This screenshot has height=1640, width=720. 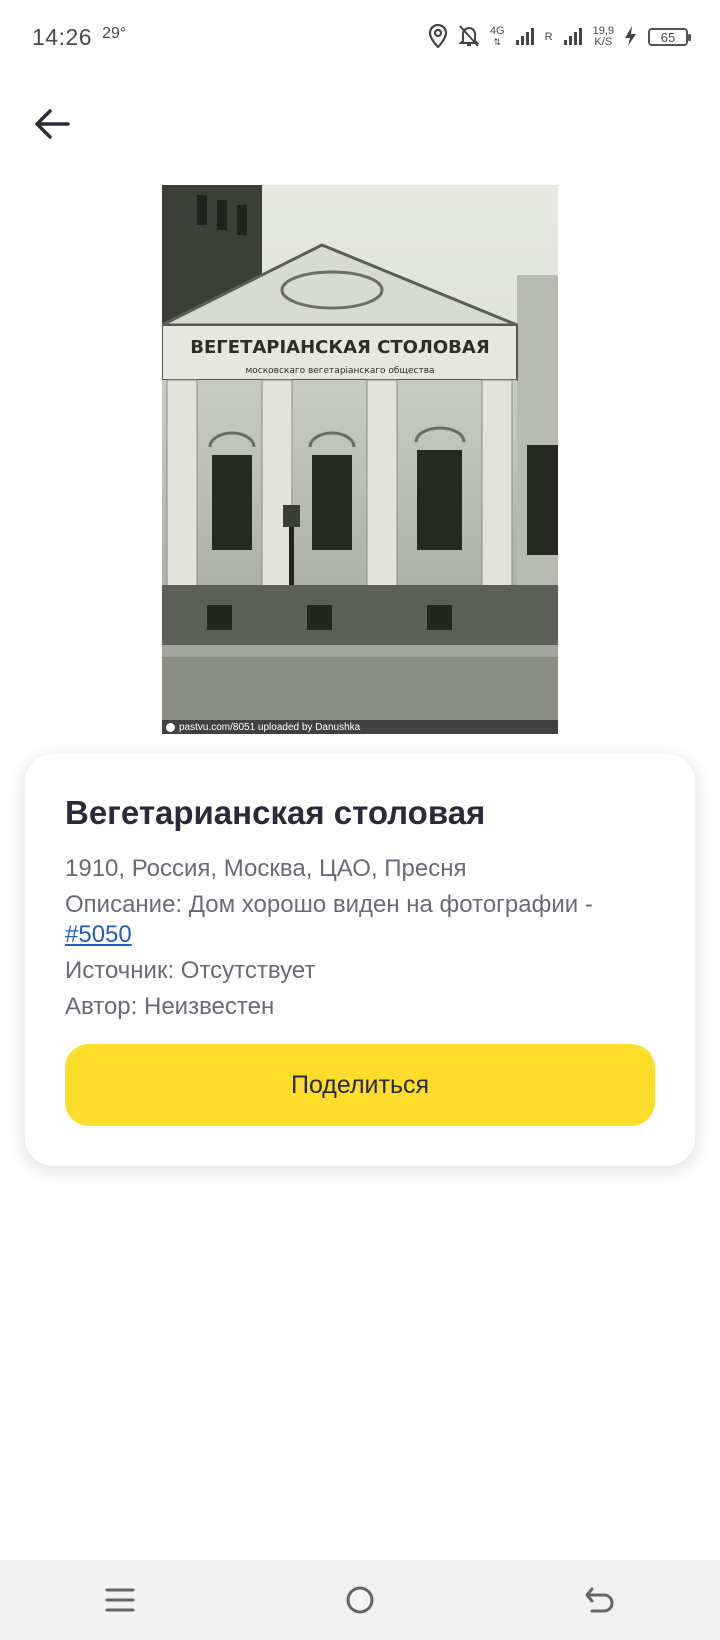 I want to click on menu-button, so click(x=120, y=1600).